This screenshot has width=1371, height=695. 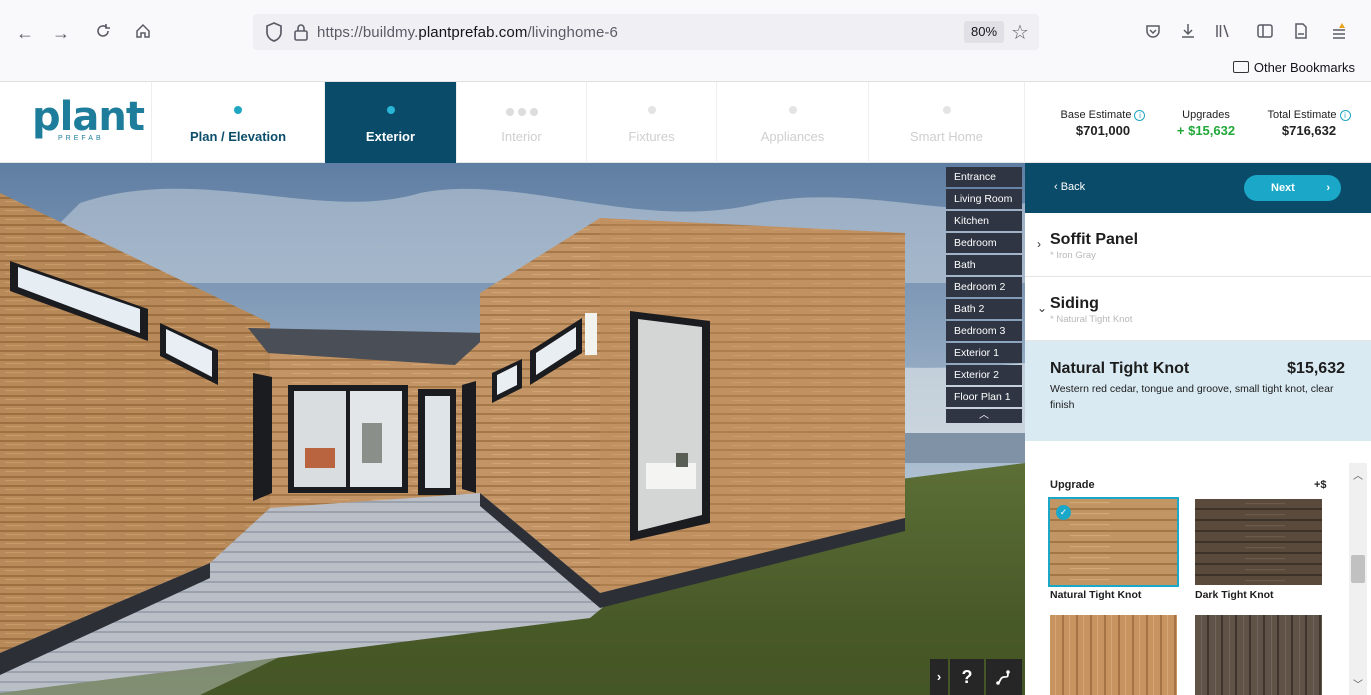 I want to click on step-fixtures: Fixtures, so click(x=652, y=122).